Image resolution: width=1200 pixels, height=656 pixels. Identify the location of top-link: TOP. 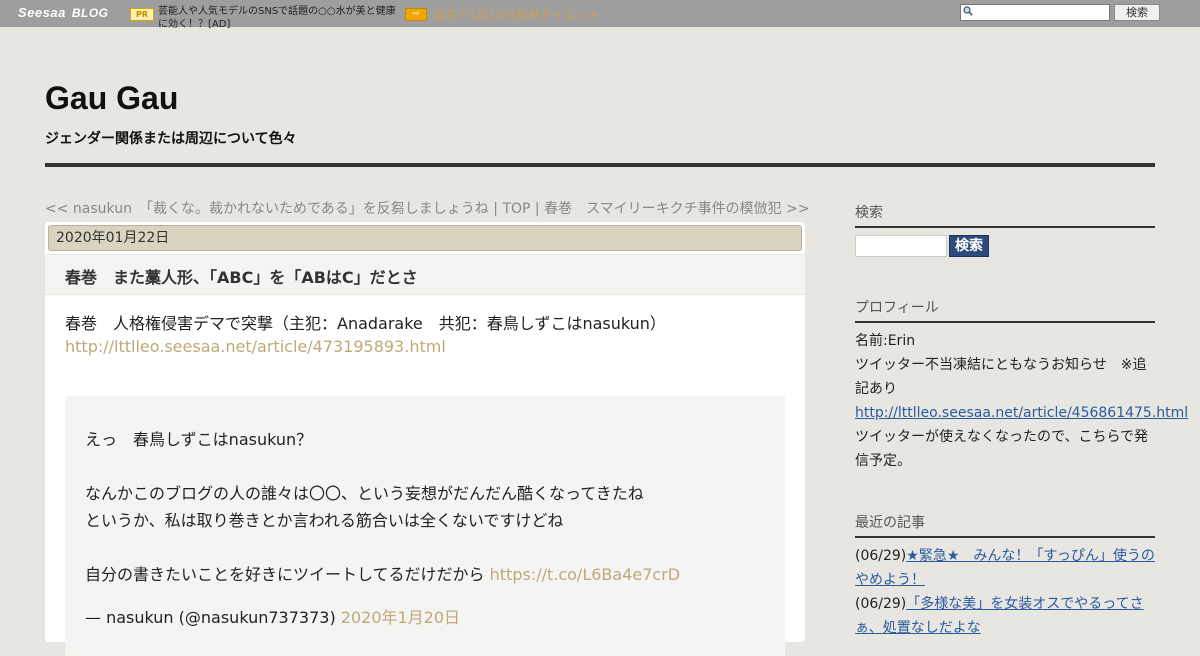
(516, 209).